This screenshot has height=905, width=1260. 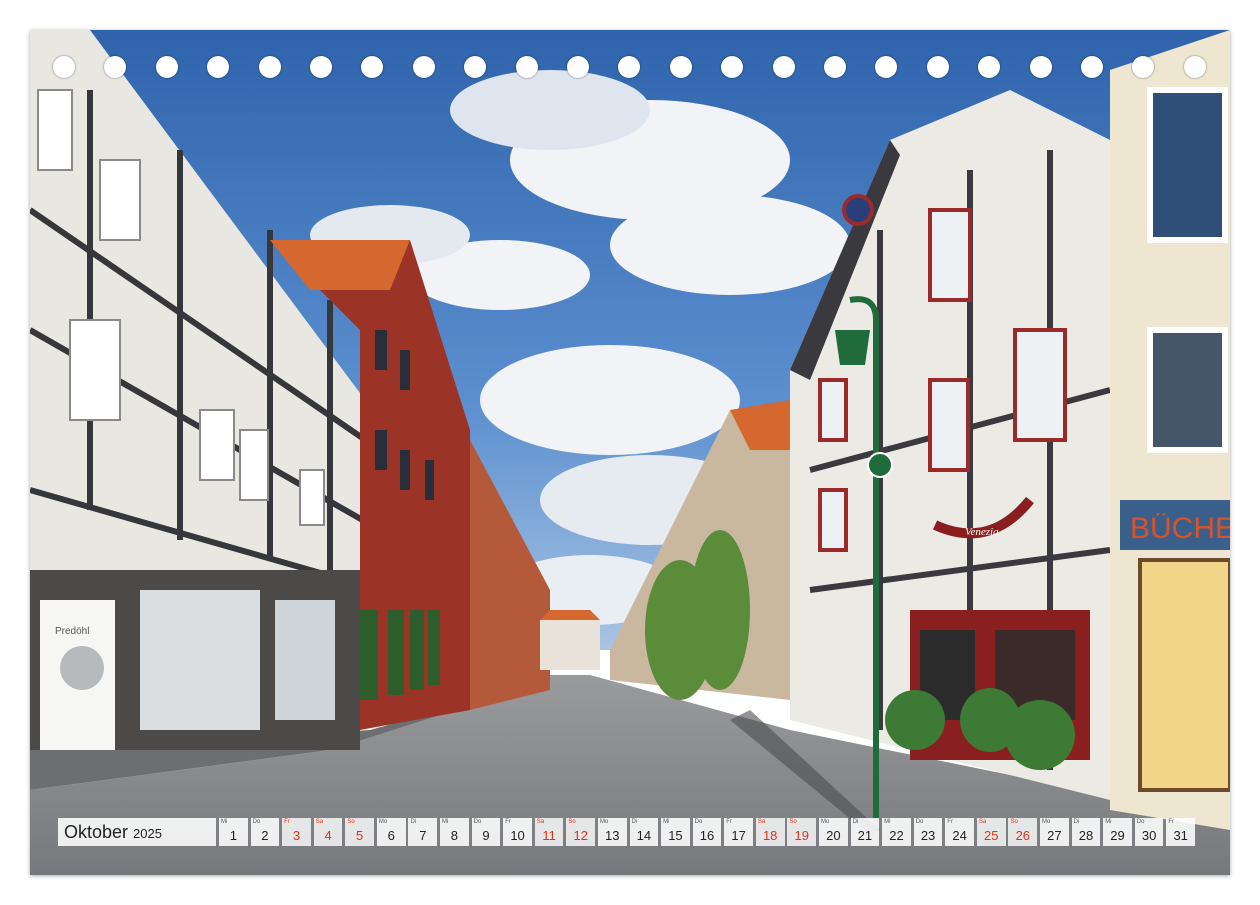 I want to click on day-number: 21, so click(x=865, y=835).